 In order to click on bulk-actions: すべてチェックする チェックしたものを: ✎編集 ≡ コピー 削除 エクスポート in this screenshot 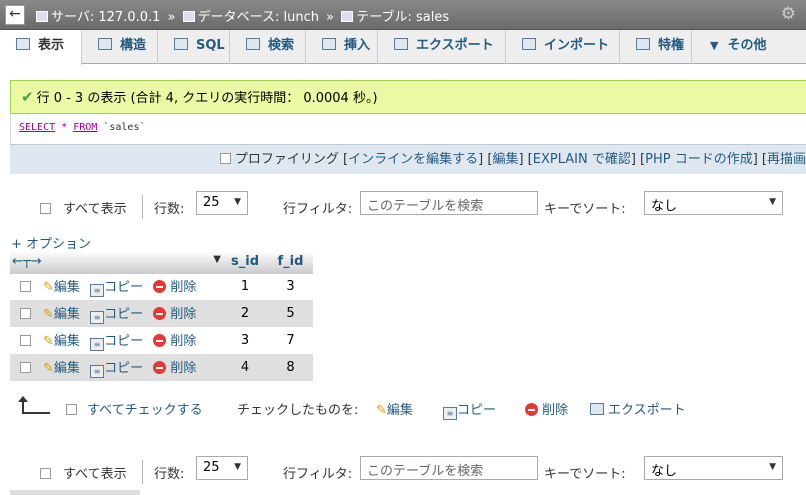, I will do `click(403, 408)`.